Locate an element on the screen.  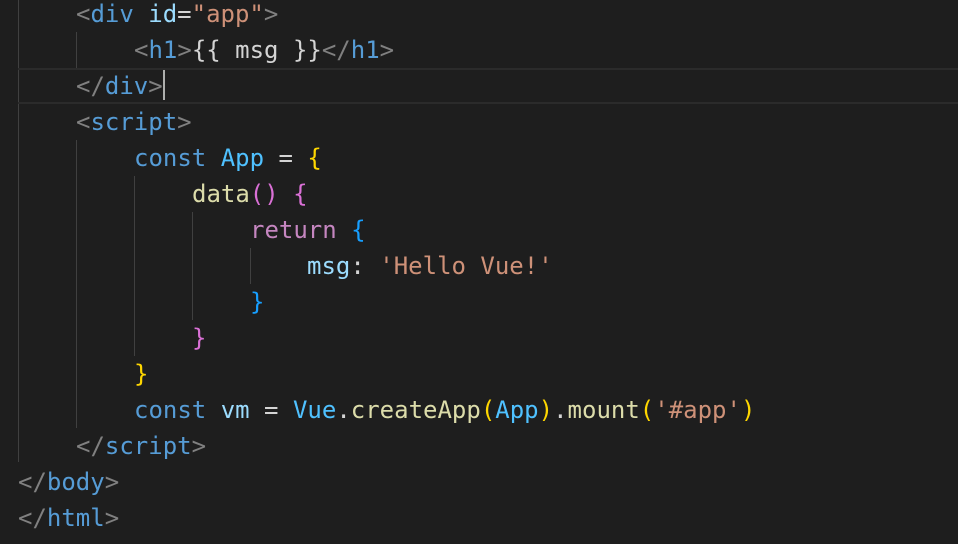
code-token: () is located at coordinates (264, 194).